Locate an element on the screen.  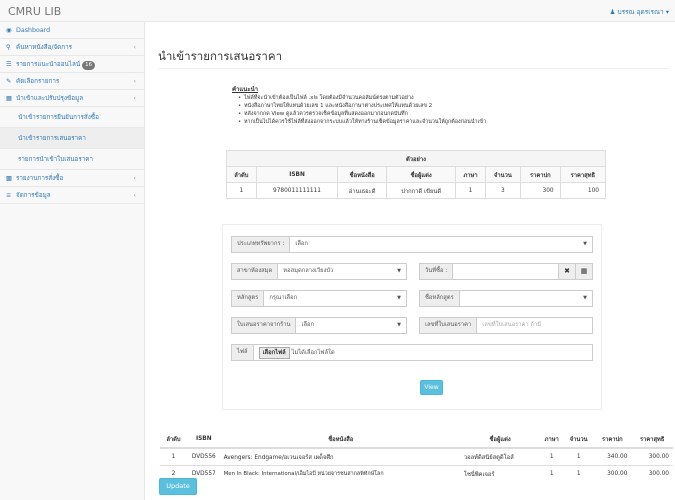
purchase-date-input is located at coordinates (505, 271).